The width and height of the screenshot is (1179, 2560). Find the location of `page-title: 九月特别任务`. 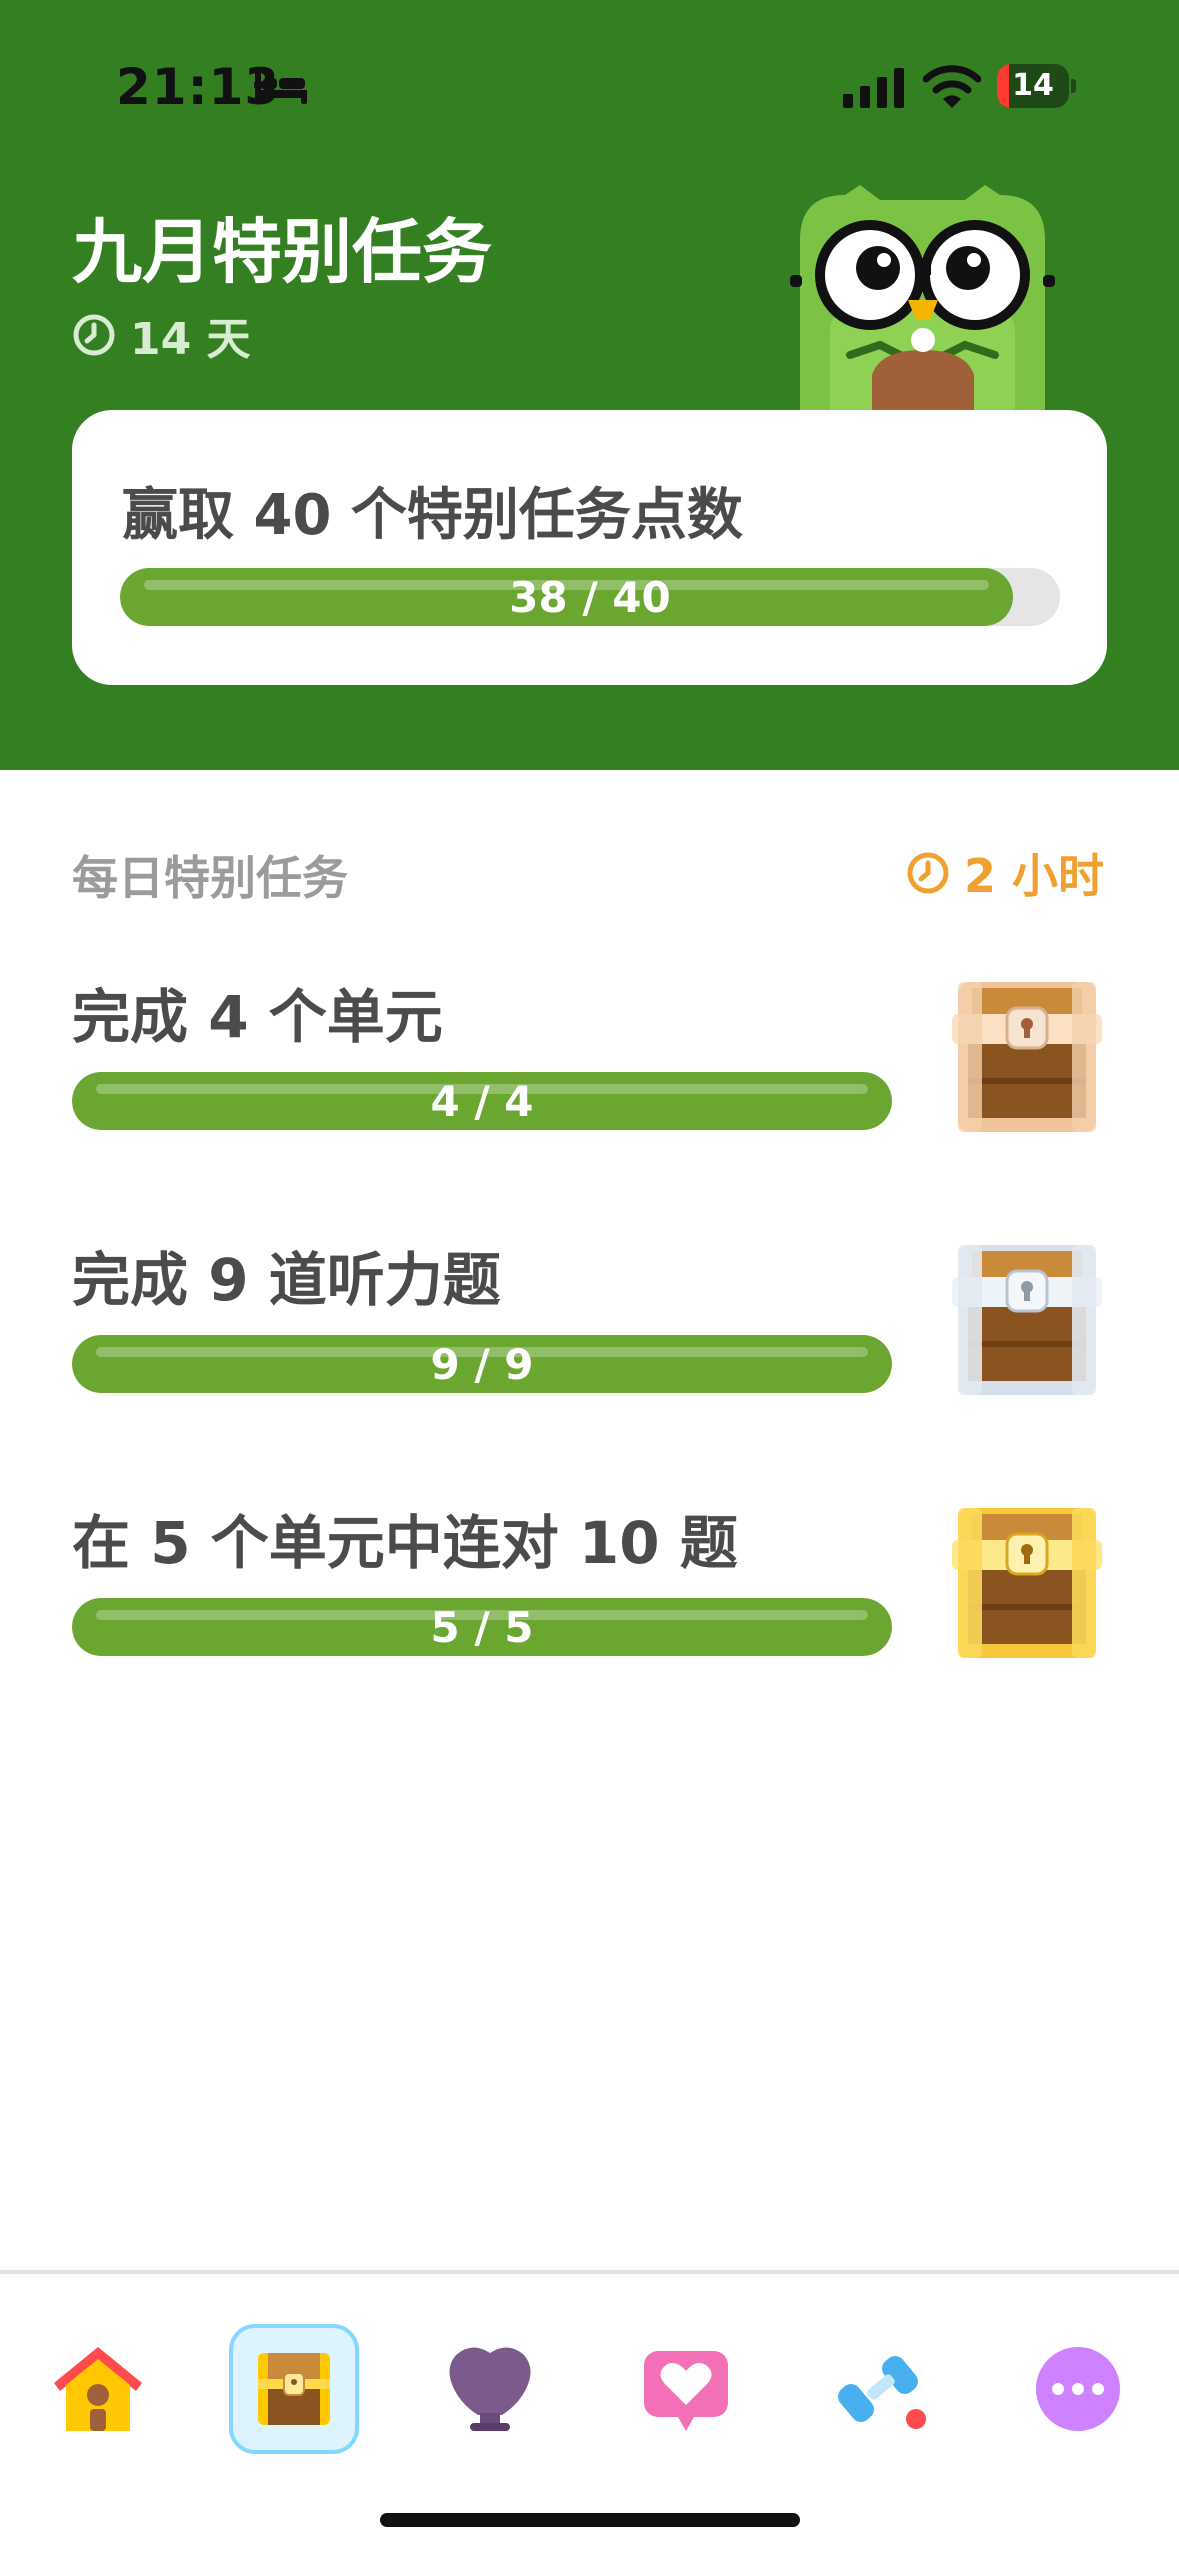

page-title: 九月特别任务 is located at coordinates (282, 252).